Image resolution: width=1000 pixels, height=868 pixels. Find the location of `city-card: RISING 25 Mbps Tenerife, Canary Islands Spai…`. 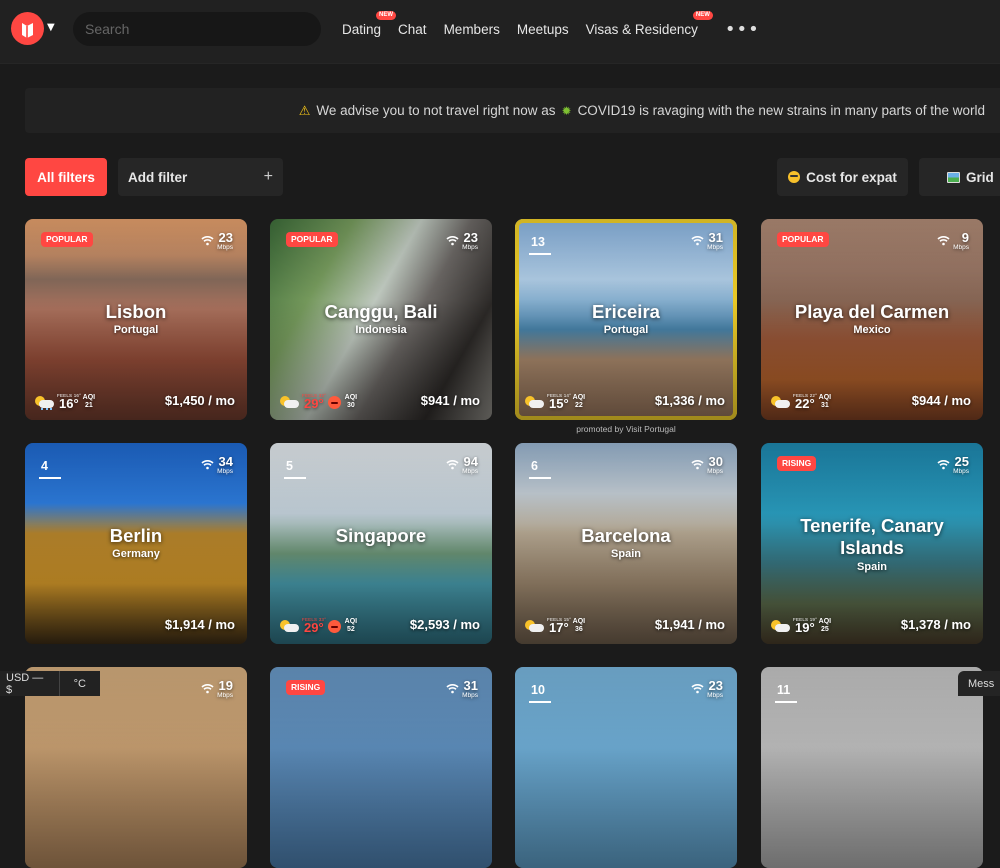

city-card: RISING 25 Mbps Tenerife, Canary Islands Spai… is located at coordinates (872, 543).